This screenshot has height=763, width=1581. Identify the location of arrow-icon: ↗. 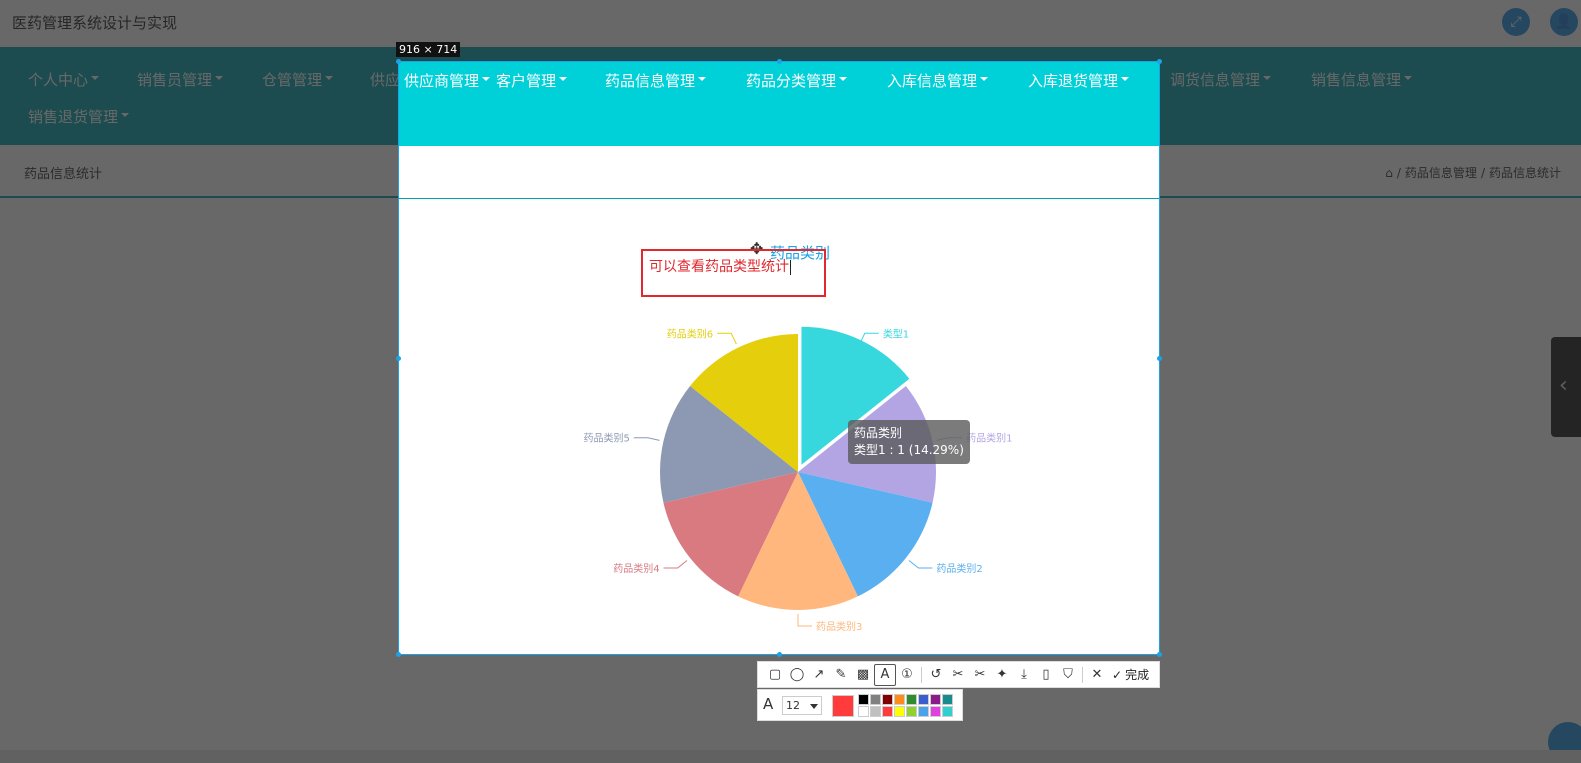
(819, 675).